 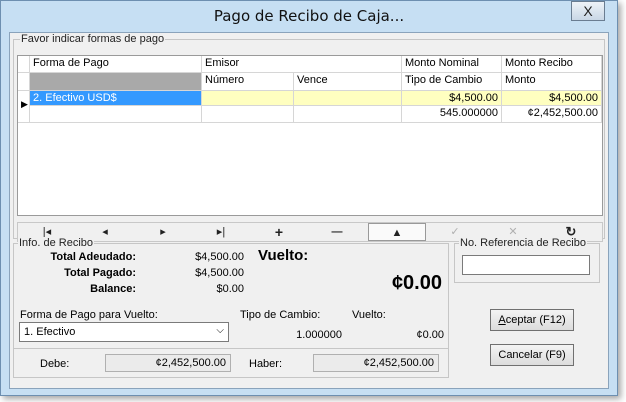 I want to click on last-record-icon: ▸|, so click(x=221, y=232).